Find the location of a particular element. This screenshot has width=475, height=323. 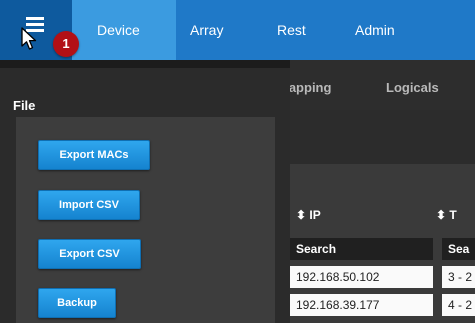

table-cell-ip: 192.168.50.102 is located at coordinates (361, 277).